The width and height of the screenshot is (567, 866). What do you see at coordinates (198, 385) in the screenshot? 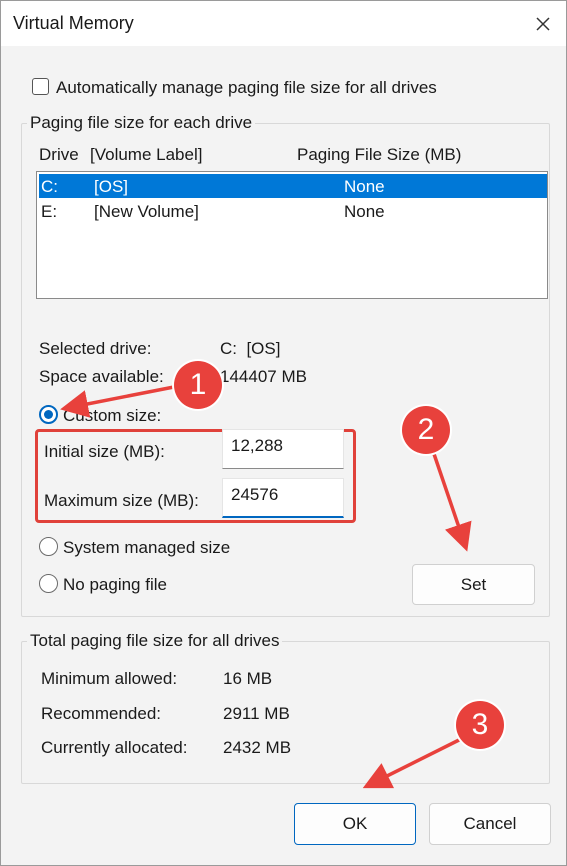
I see `annotation-badge-1: 1` at bounding box center [198, 385].